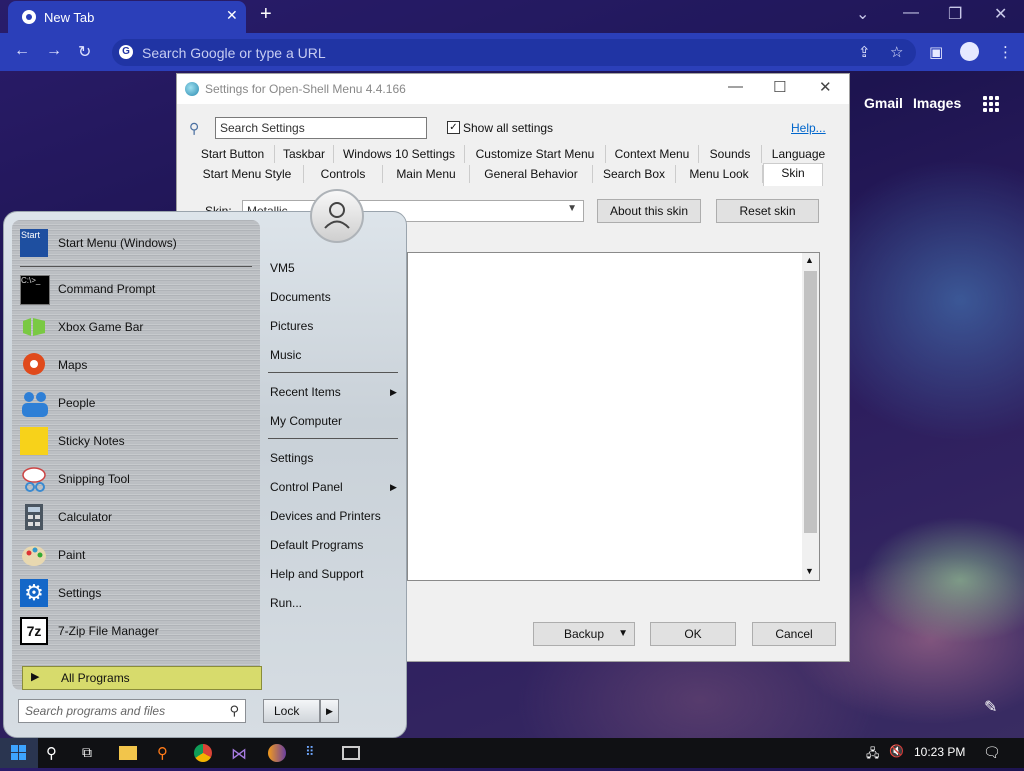 The width and height of the screenshot is (1024, 771). Describe the element at coordinates (969, 51) in the screenshot. I see `profile-avatar-icon` at that location.